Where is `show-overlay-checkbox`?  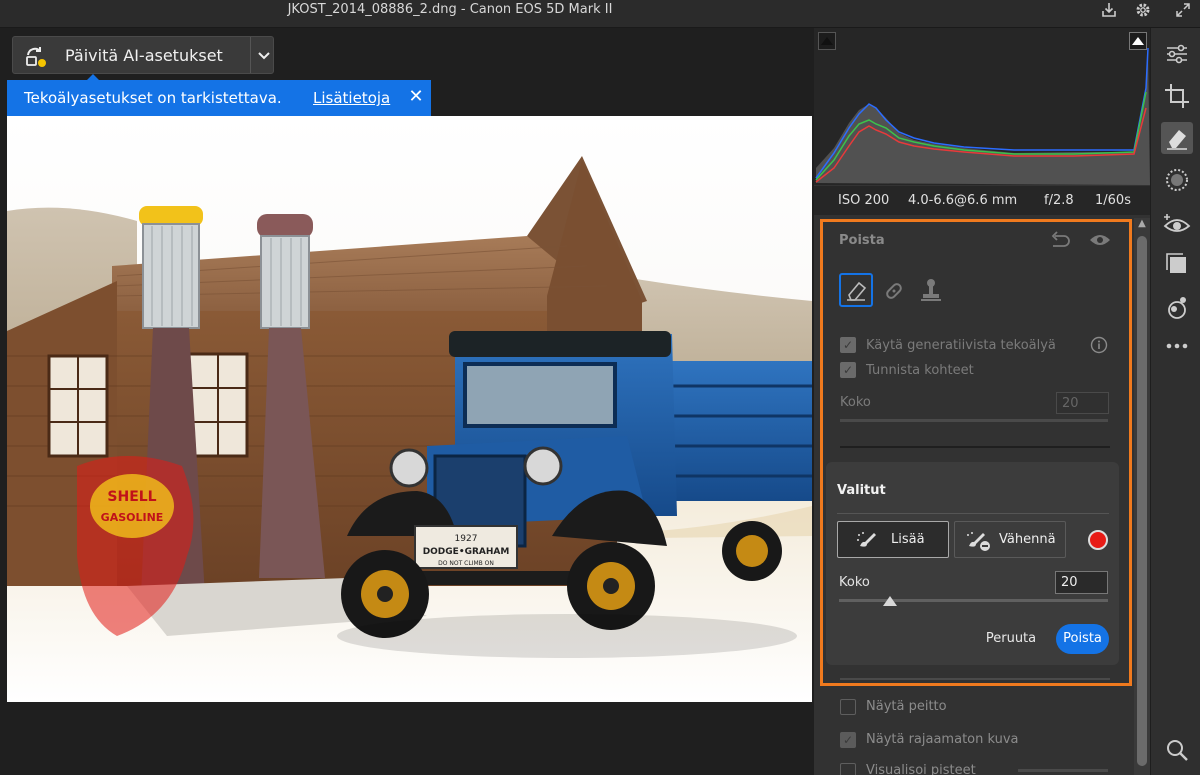 show-overlay-checkbox is located at coordinates (848, 707).